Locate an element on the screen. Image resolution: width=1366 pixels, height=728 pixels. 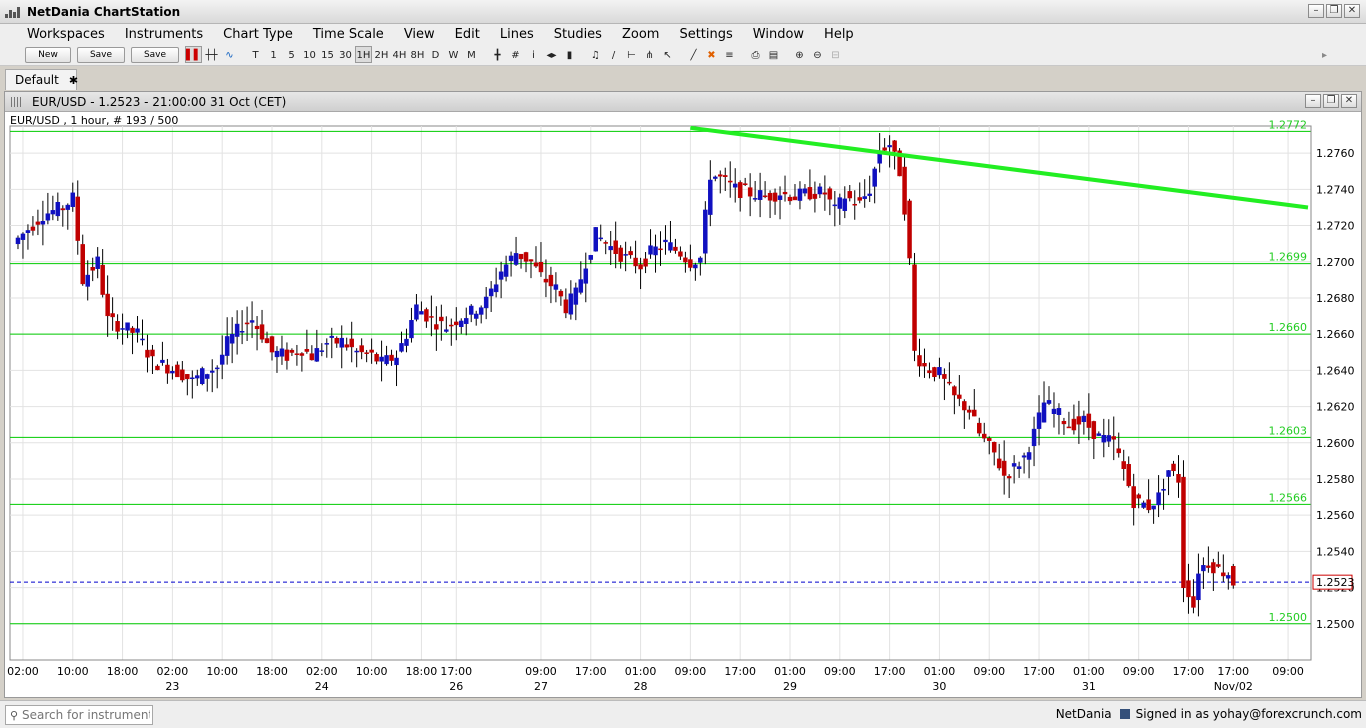
interval-30-button: 30 is located at coordinates (345, 54).